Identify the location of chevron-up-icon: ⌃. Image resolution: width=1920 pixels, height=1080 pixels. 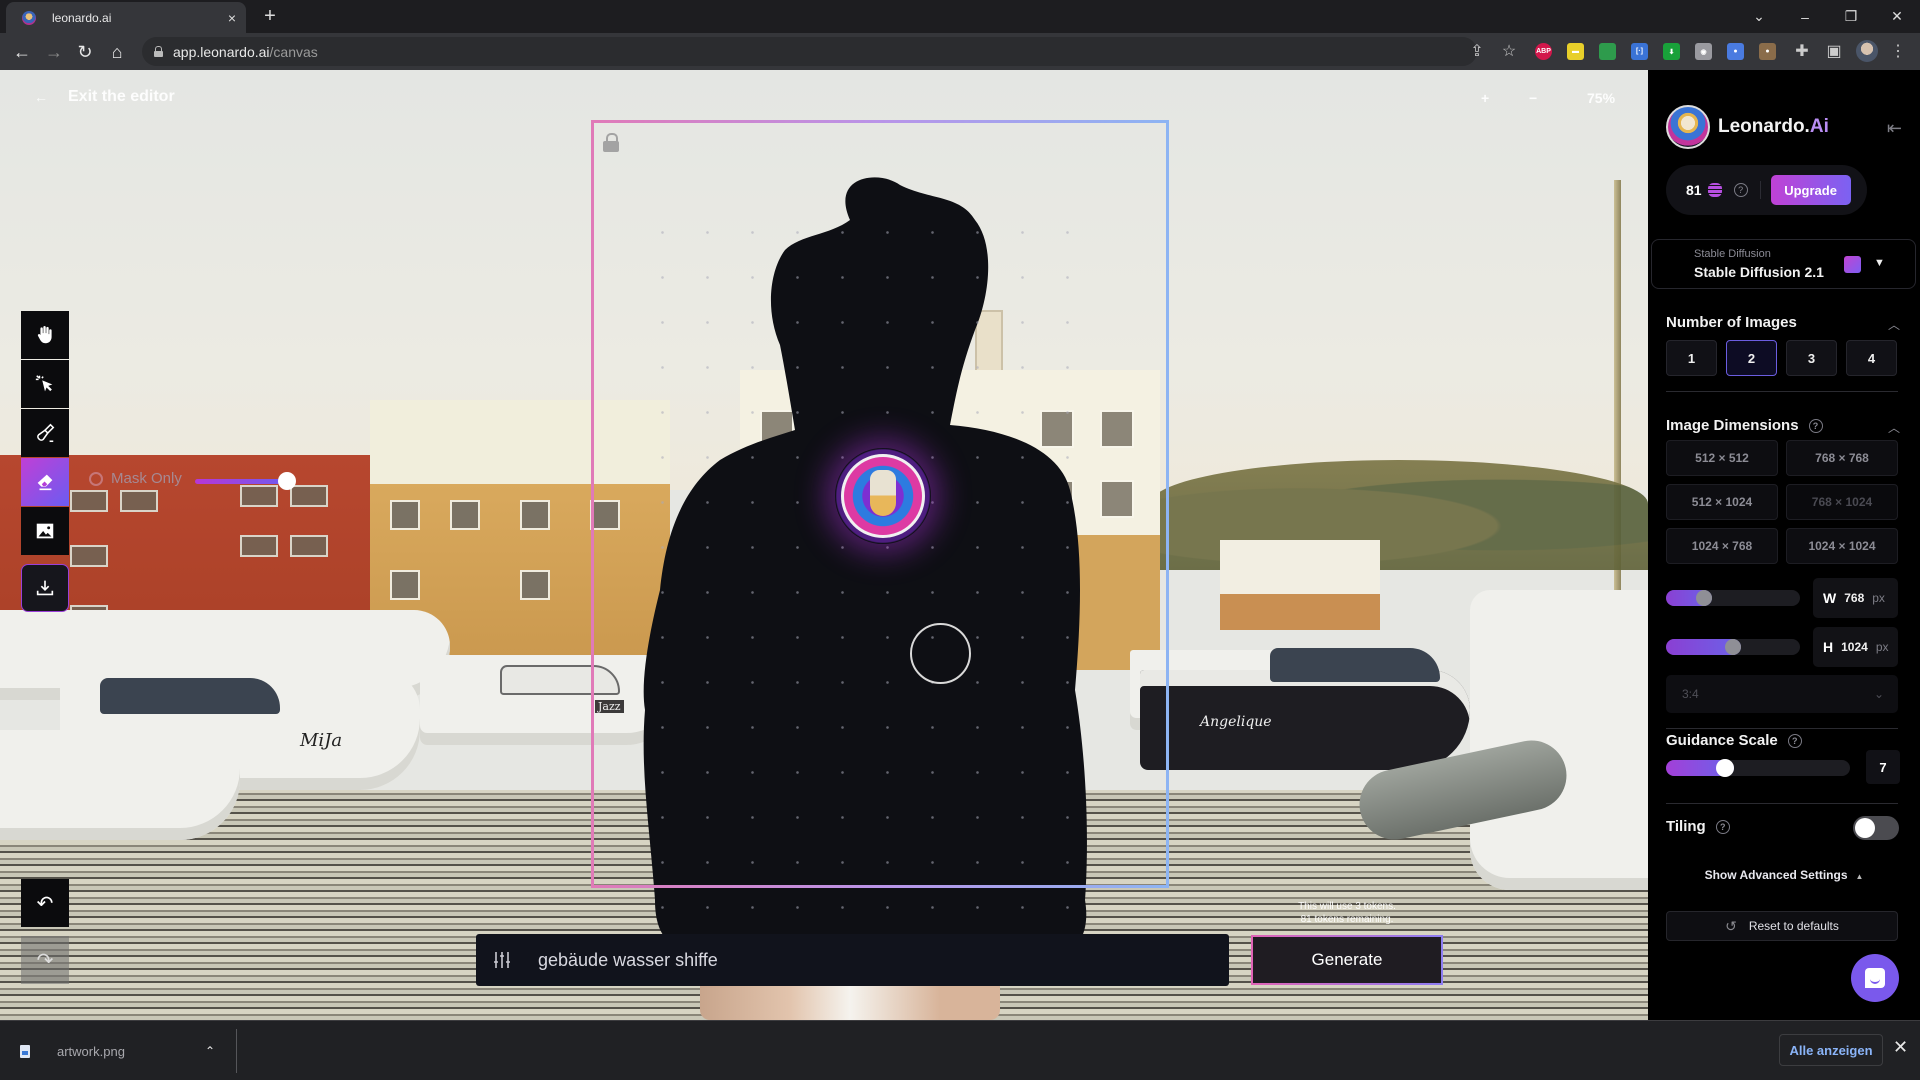
(210, 1051).